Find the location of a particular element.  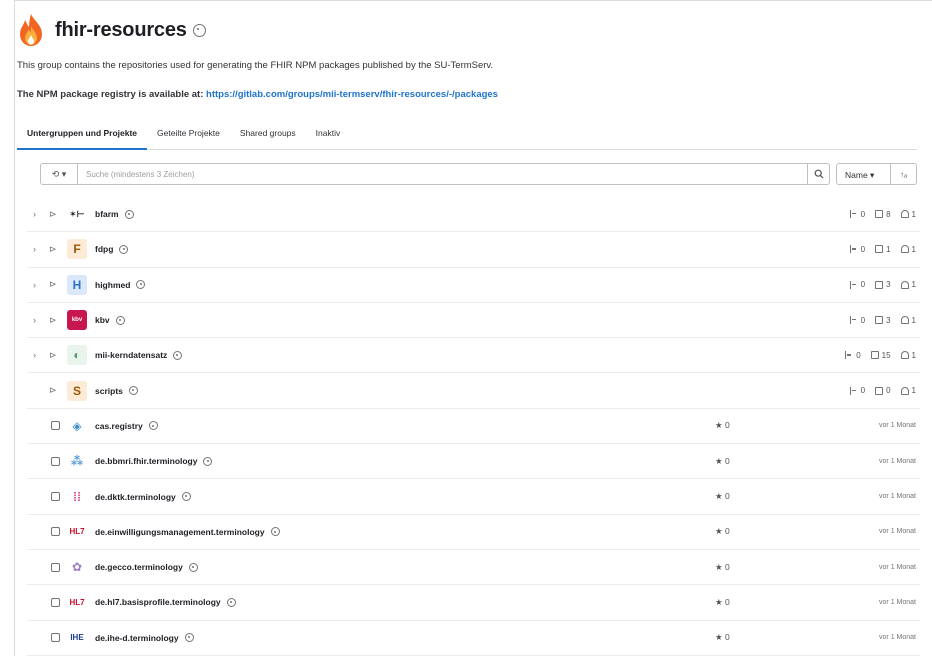

sort-direction-button: ↑ₐ is located at coordinates (904, 174).